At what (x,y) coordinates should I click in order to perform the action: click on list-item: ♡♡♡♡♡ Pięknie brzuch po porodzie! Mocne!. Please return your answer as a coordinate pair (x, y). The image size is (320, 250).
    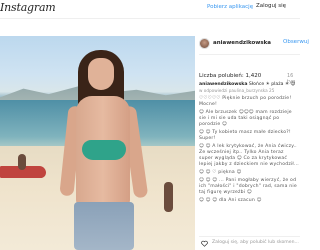
    Looking at the image, I should click on (249, 102).